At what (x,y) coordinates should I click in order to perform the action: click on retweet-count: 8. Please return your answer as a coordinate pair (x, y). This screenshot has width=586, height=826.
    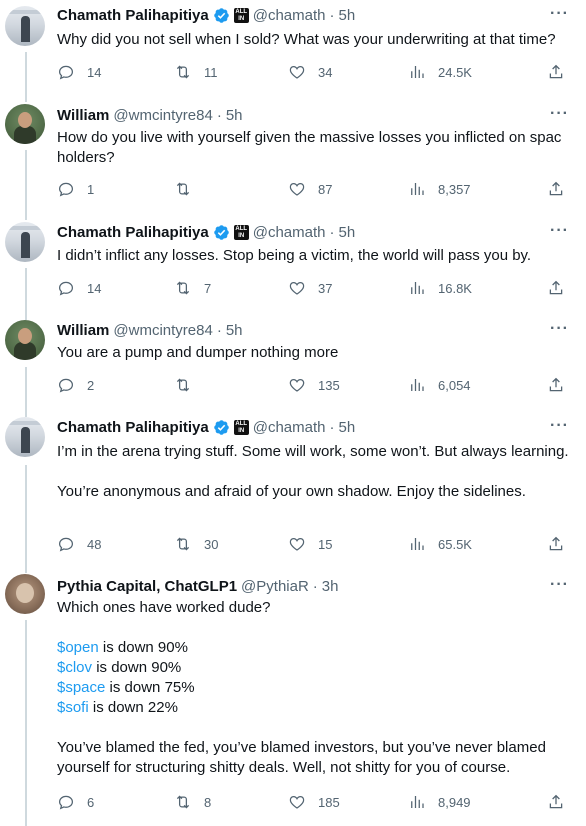
    Looking at the image, I should click on (208, 802).